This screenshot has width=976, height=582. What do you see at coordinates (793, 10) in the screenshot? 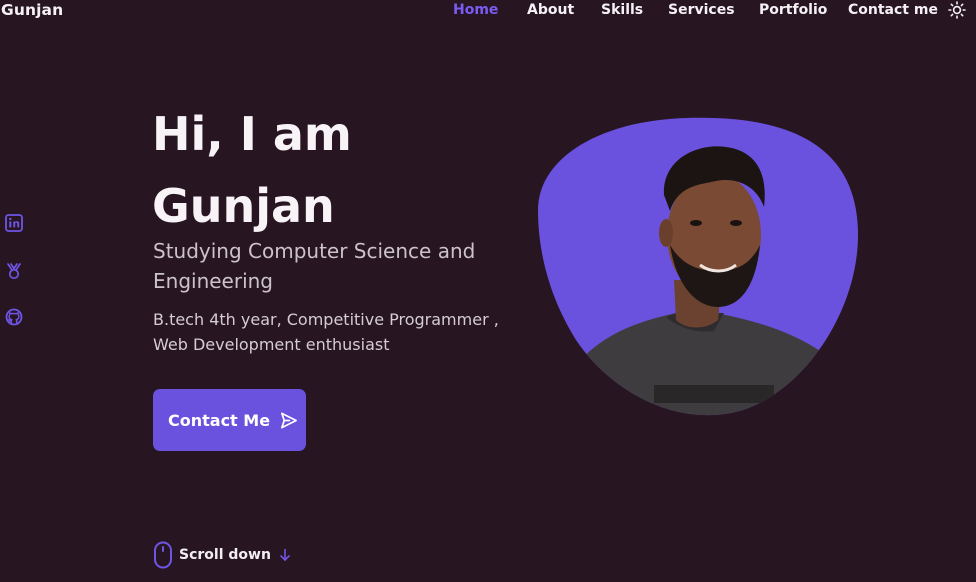
I see `nav-portfolio: Portfolio` at bounding box center [793, 10].